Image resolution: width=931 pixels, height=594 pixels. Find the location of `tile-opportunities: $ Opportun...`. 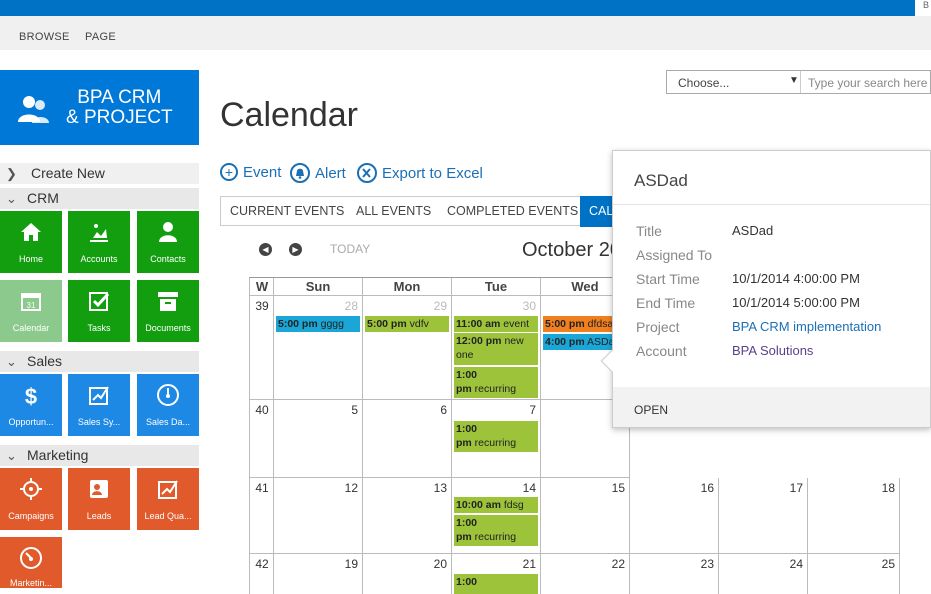

tile-opportunities: $ Opportun... is located at coordinates (31, 405).